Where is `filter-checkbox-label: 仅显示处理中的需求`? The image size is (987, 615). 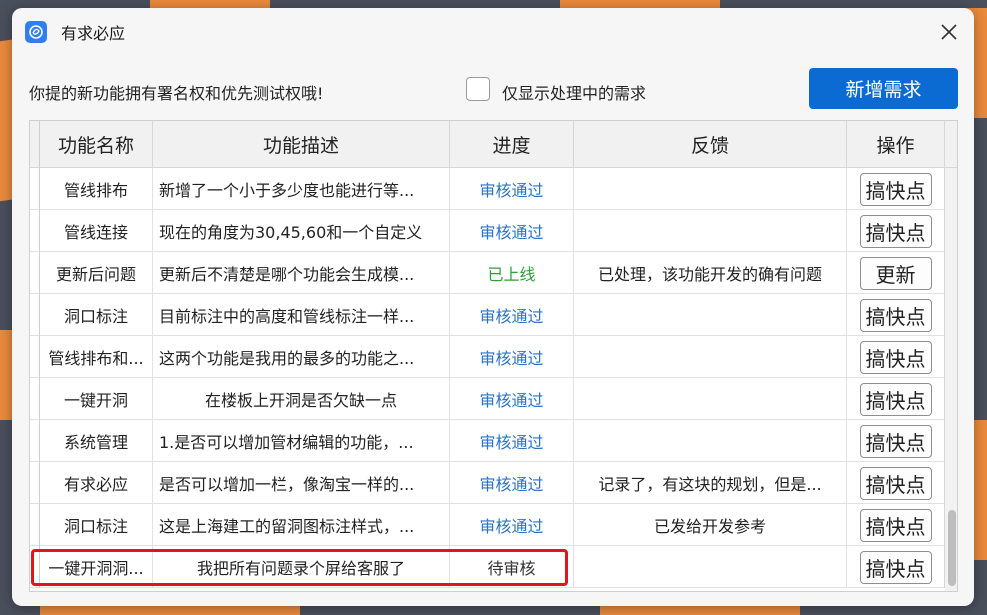 filter-checkbox-label: 仅显示处理中的需求 is located at coordinates (574, 92).